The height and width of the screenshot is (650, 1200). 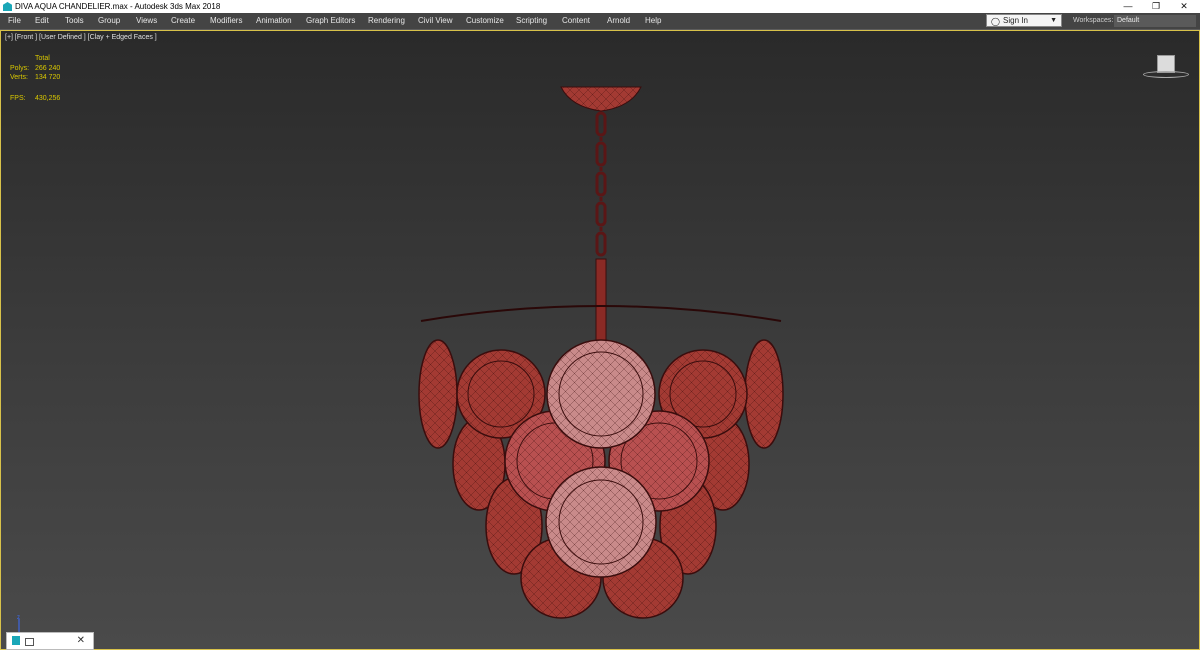 I want to click on menu-rendering: Rendering, so click(x=386, y=21).